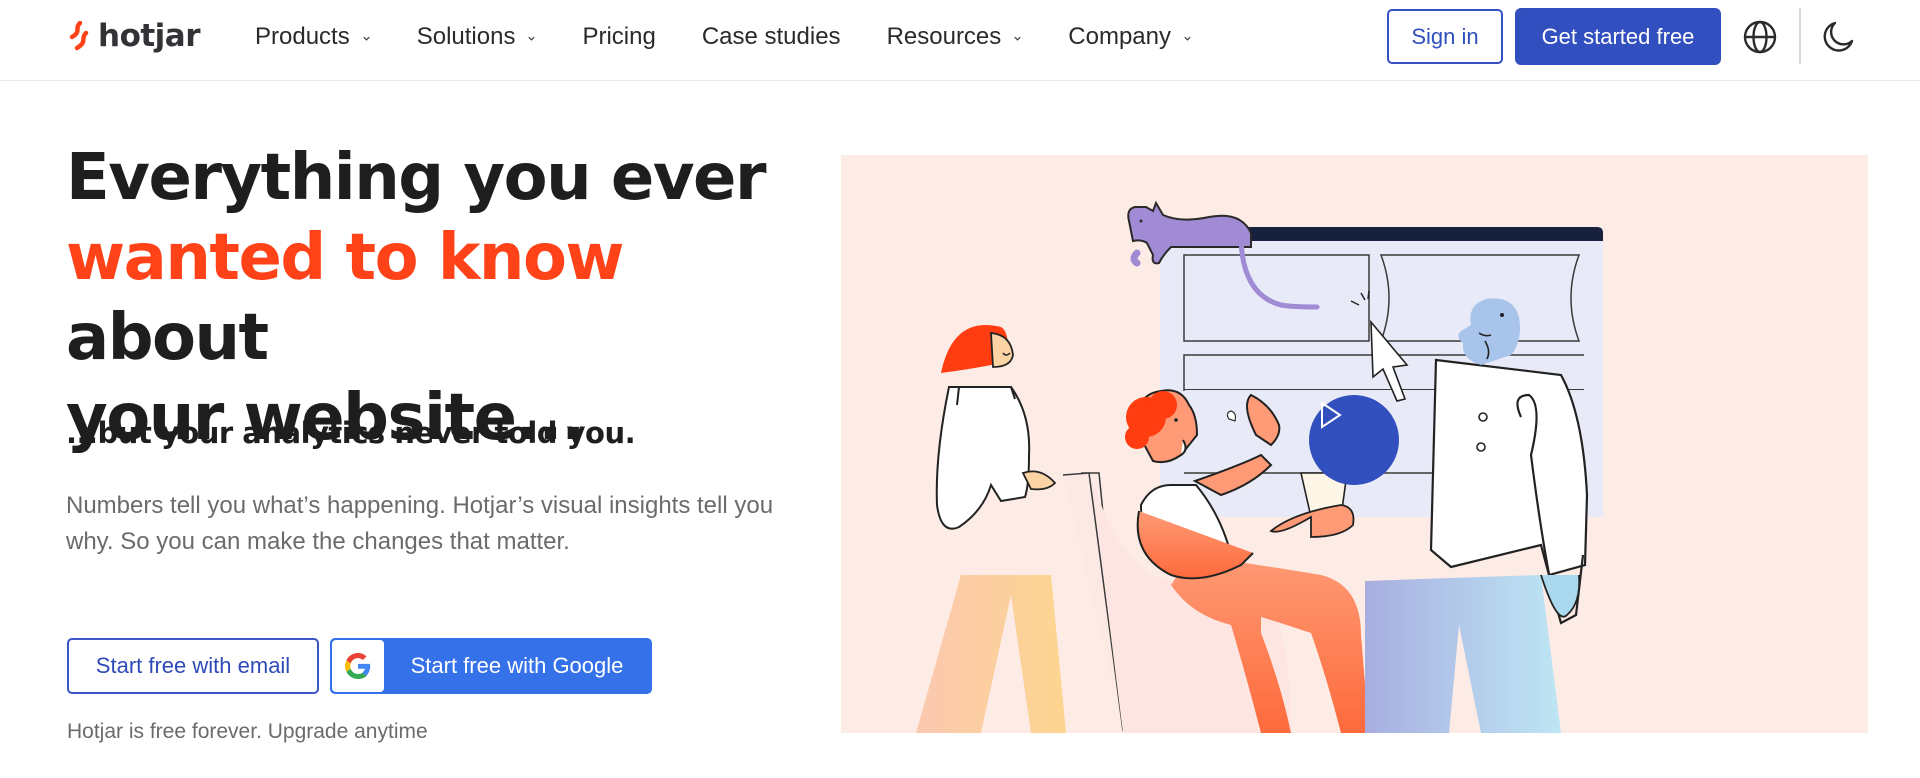 The image size is (1920, 778). What do you see at coordinates (517, 665) in the screenshot?
I see `google-button-label: Start free with Google` at bounding box center [517, 665].